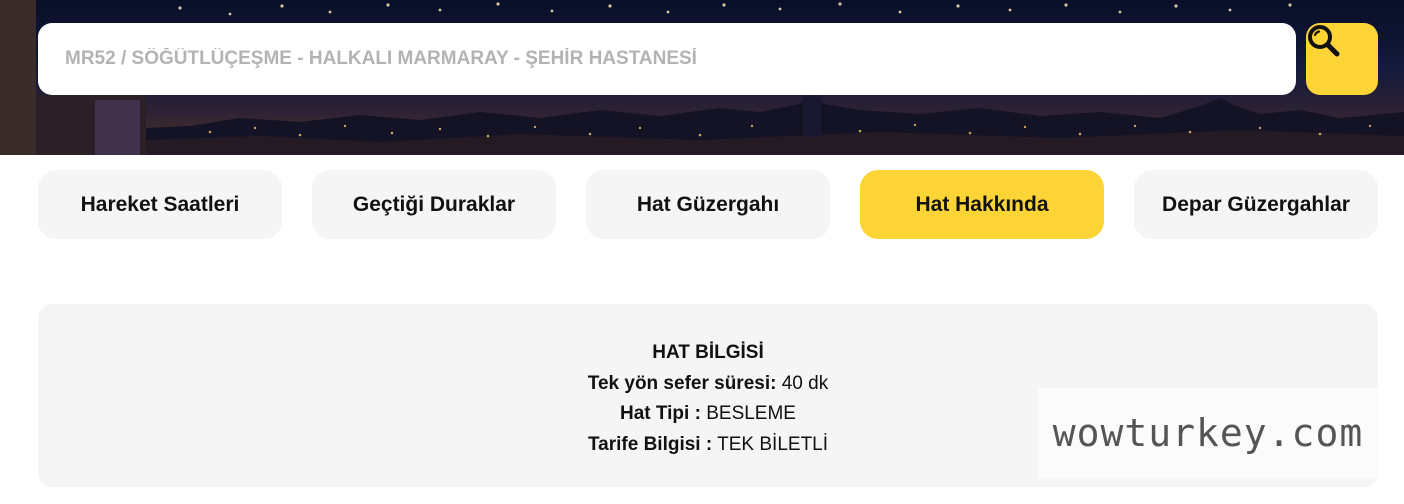 The width and height of the screenshot is (1404, 504). What do you see at coordinates (160, 204) in the screenshot?
I see `tab-hareket-saatleri: Hareket Saatleri` at bounding box center [160, 204].